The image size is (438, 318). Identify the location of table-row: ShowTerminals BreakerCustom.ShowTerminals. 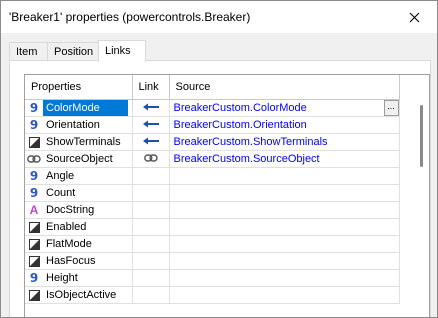
(212, 142).